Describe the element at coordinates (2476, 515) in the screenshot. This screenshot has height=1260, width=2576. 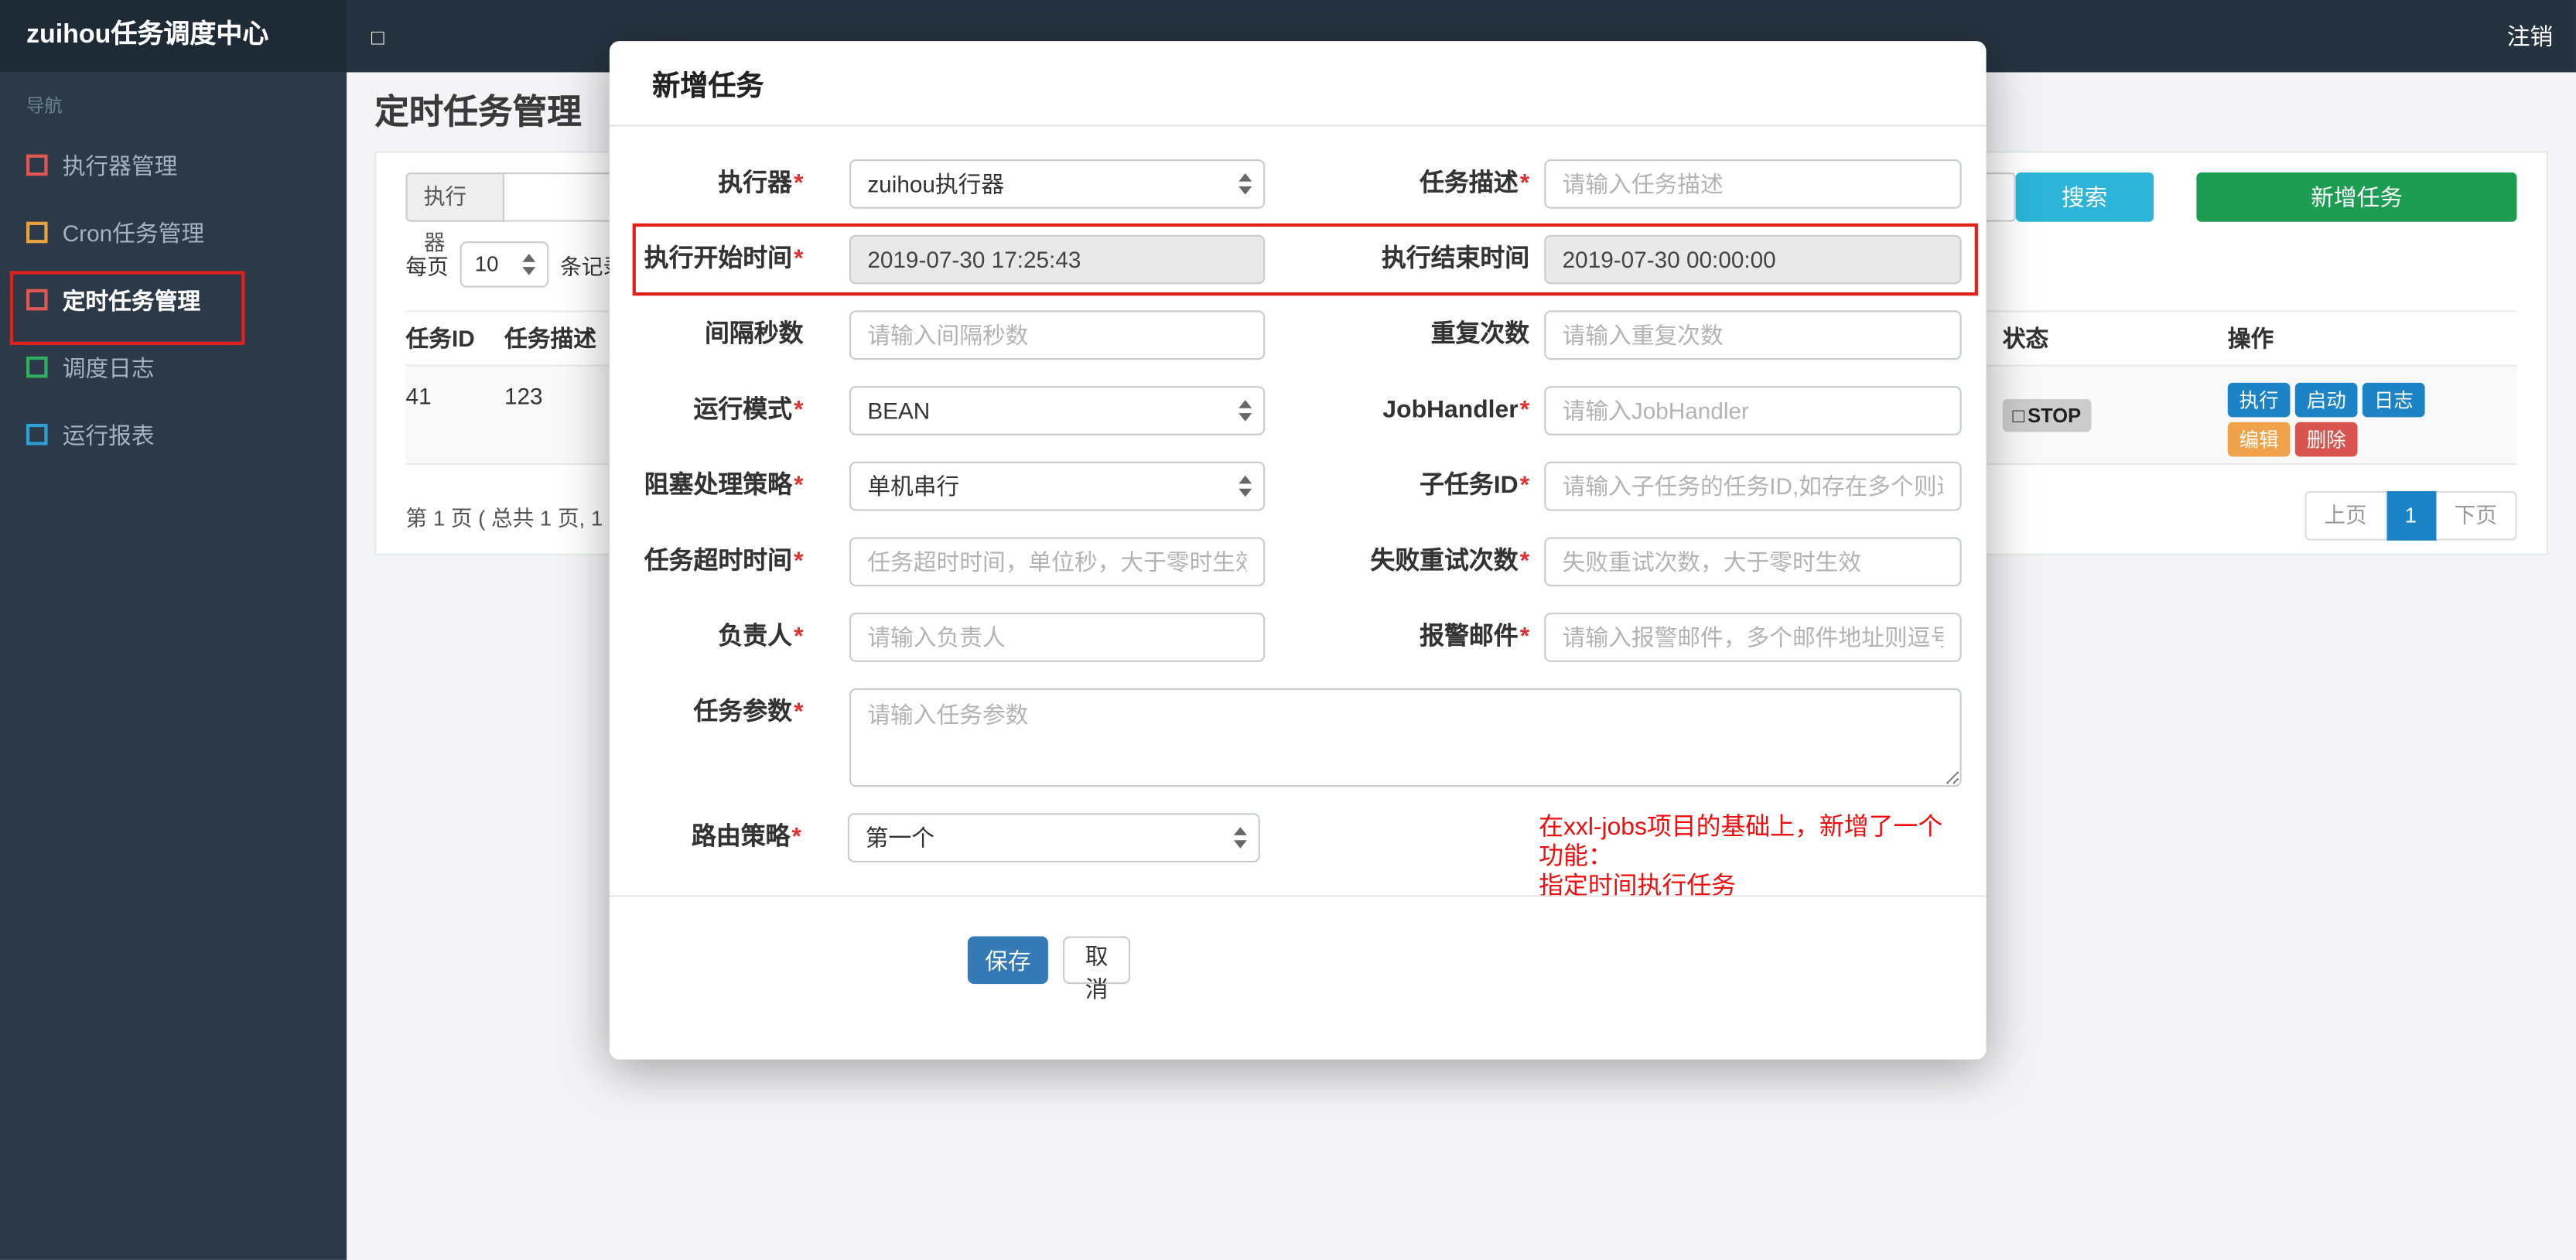
I see `next-page-button: 下页` at that location.